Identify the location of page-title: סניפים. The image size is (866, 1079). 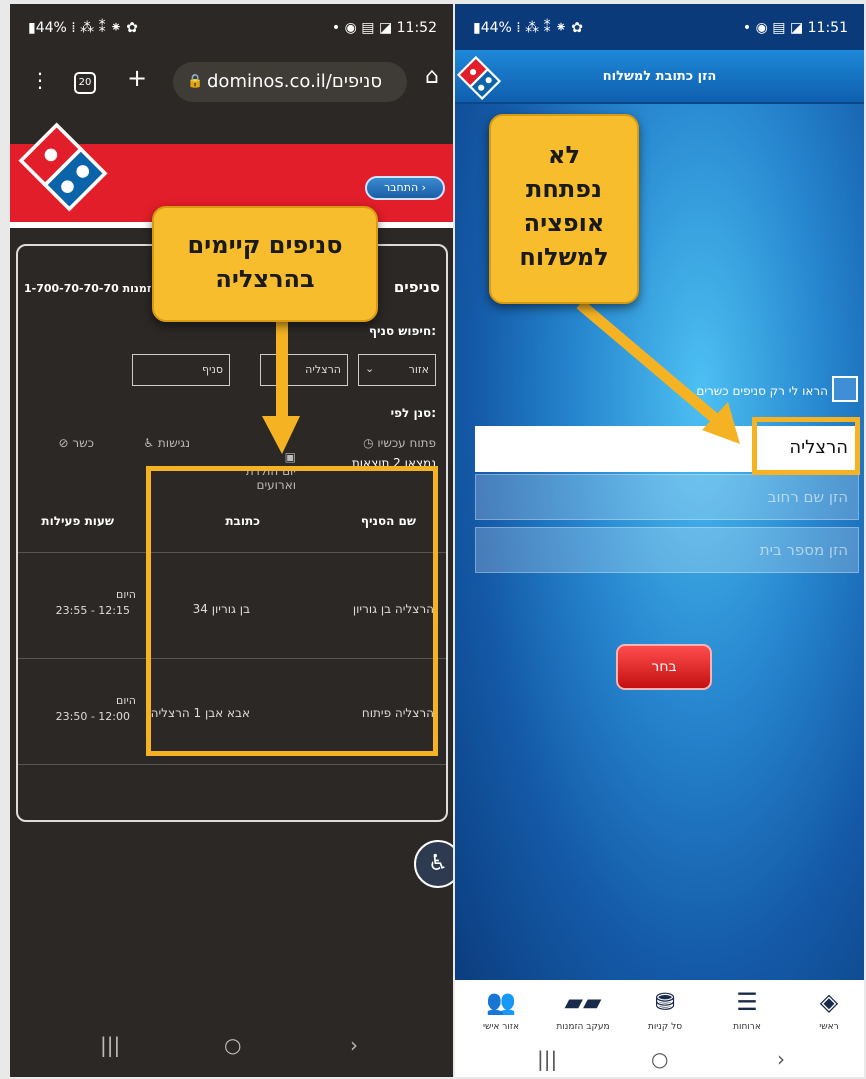
(416, 287).